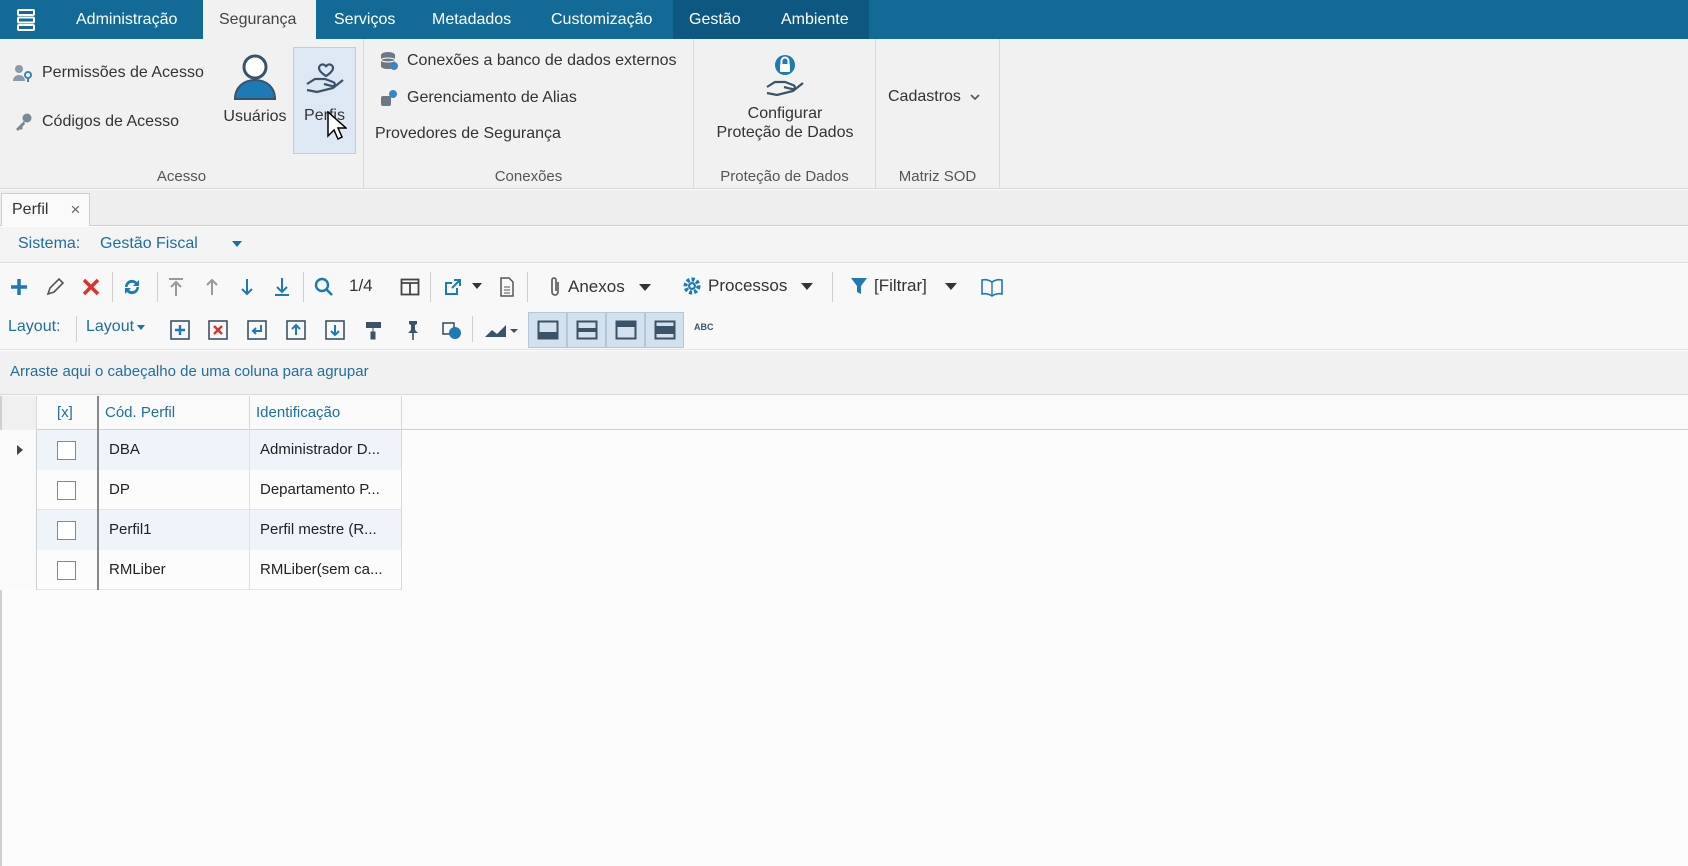  I want to click on next-record-button, so click(247, 287).